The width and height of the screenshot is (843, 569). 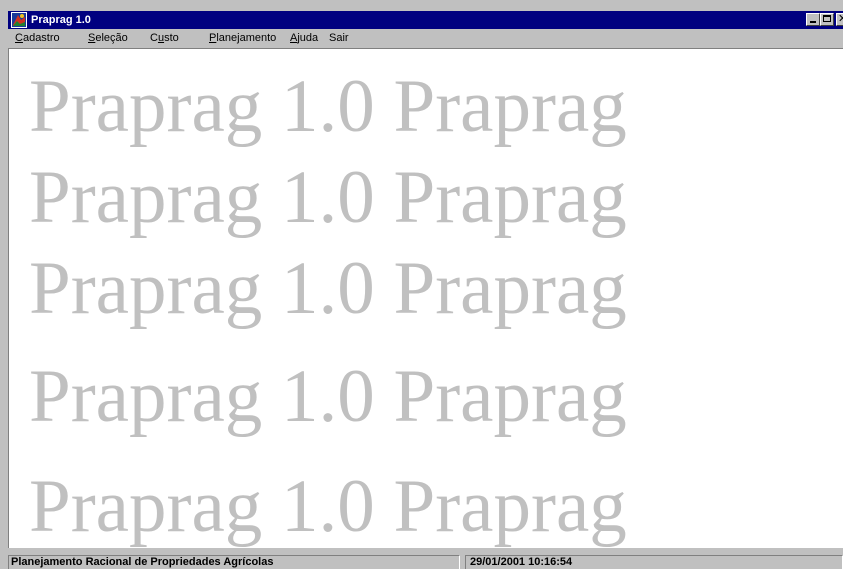 What do you see at coordinates (242, 38) in the screenshot?
I see `menu-item-planejamento: Planejamento` at bounding box center [242, 38].